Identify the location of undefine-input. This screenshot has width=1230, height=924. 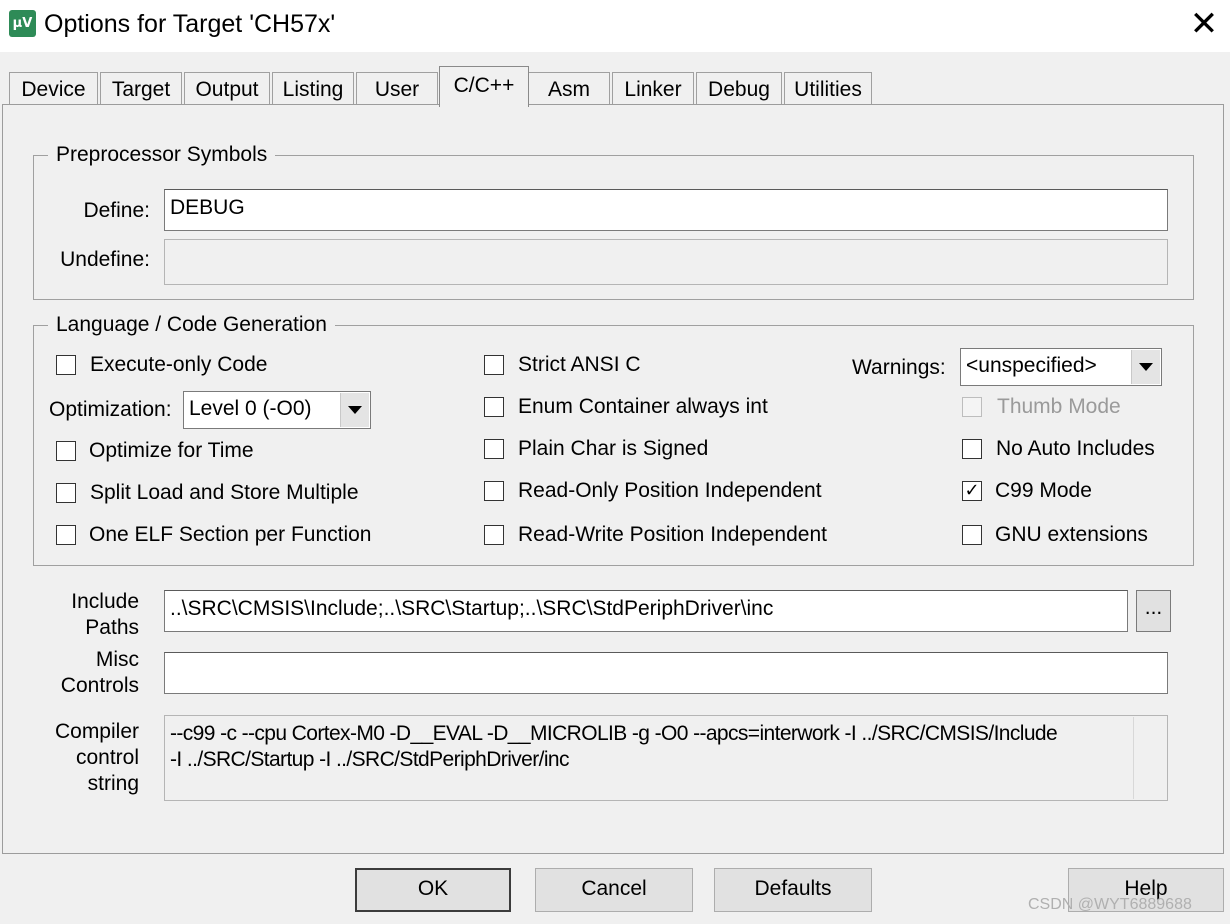
(666, 262).